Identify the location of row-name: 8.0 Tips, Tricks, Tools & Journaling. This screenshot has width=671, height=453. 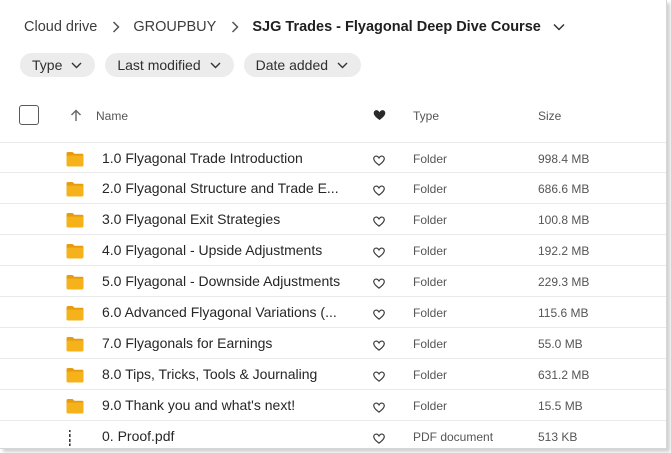
(209, 374).